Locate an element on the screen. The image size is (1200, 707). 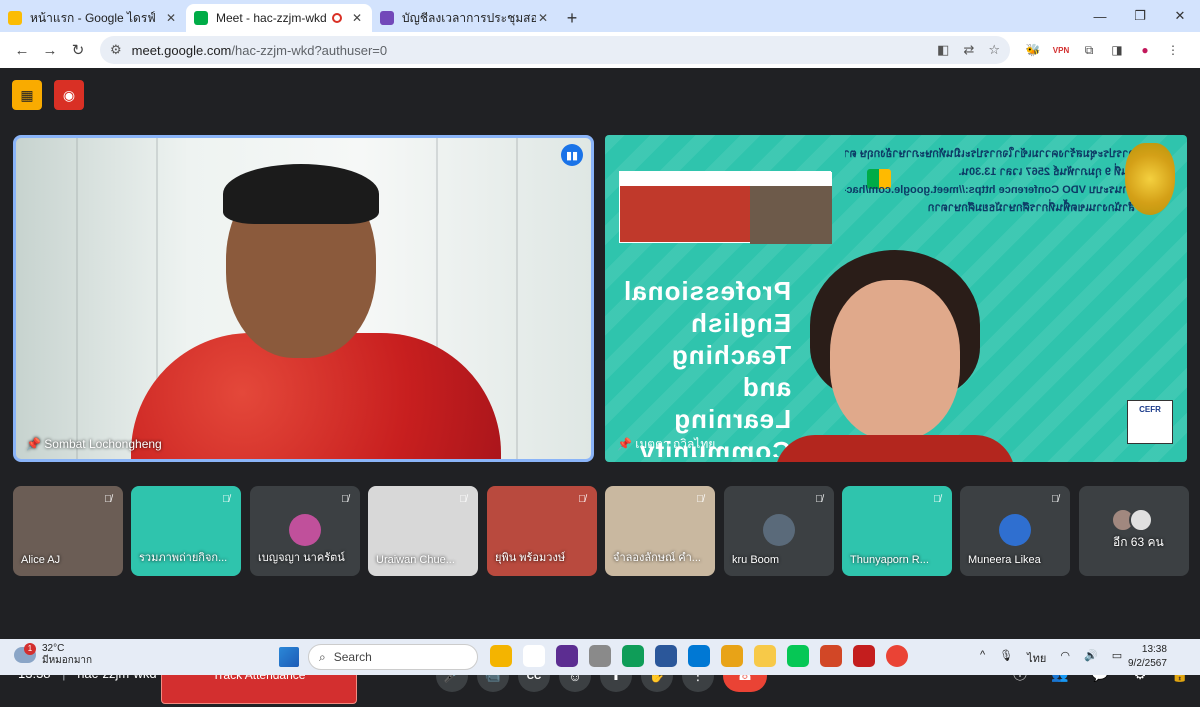
tray-expand-icon: ^ is located at coordinates (982, 658).